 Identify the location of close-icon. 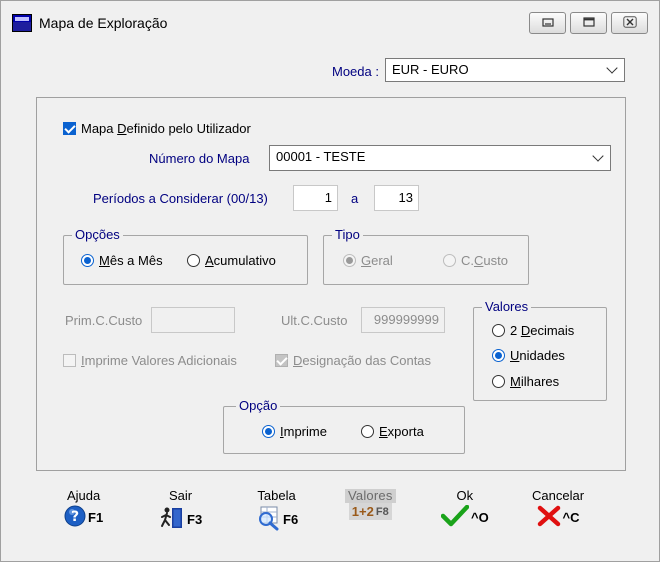
(629, 23).